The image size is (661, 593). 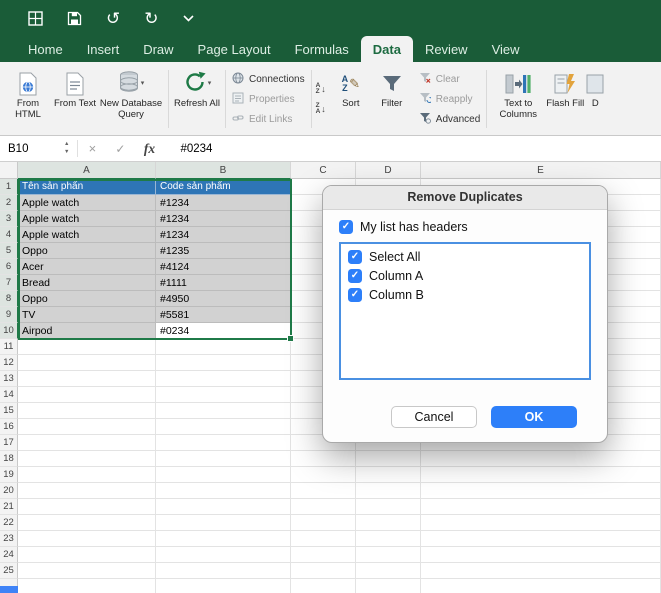 What do you see at coordinates (465, 311) in the screenshot?
I see `duplicate-columns-listbox: ✓ Select All ✓ Column A ✓ Column B` at bounding box center [465, 311].